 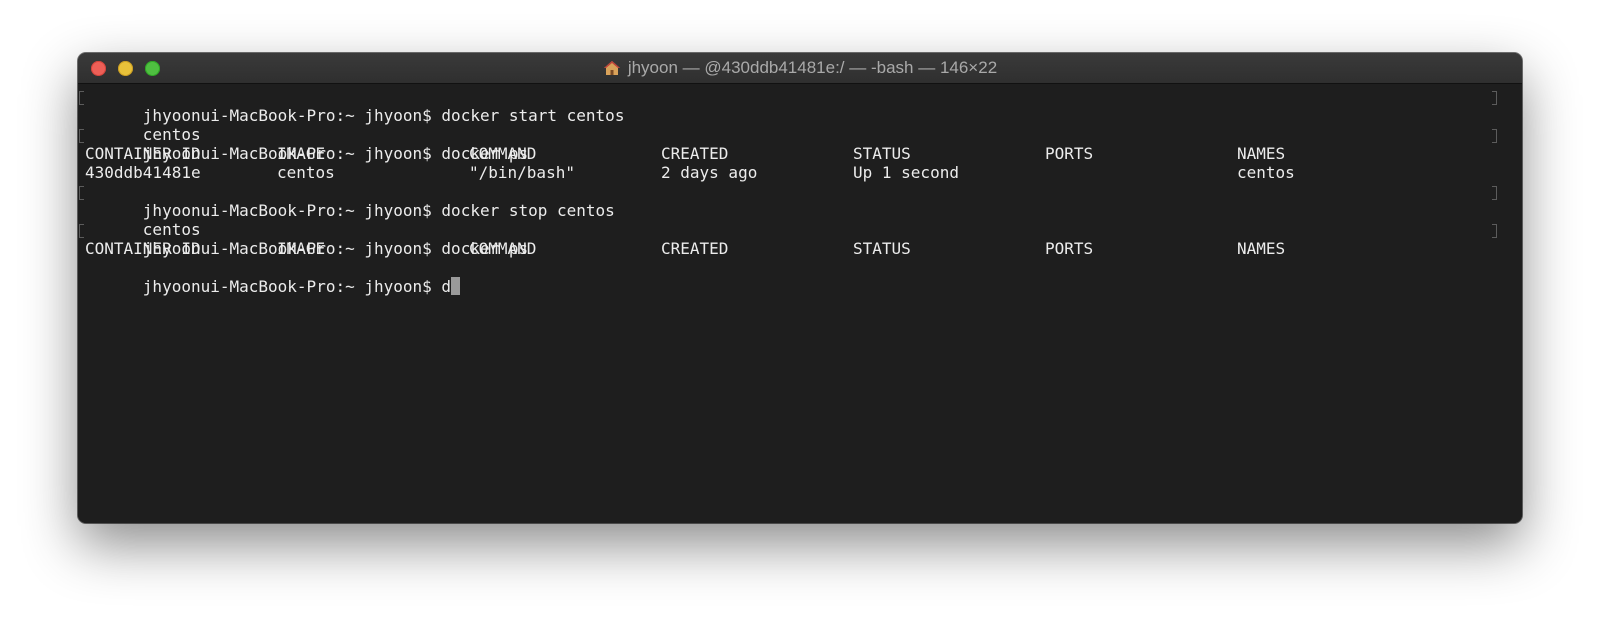 I want to click on cell-command: "/bin/bash", so click(x=522, y=172).